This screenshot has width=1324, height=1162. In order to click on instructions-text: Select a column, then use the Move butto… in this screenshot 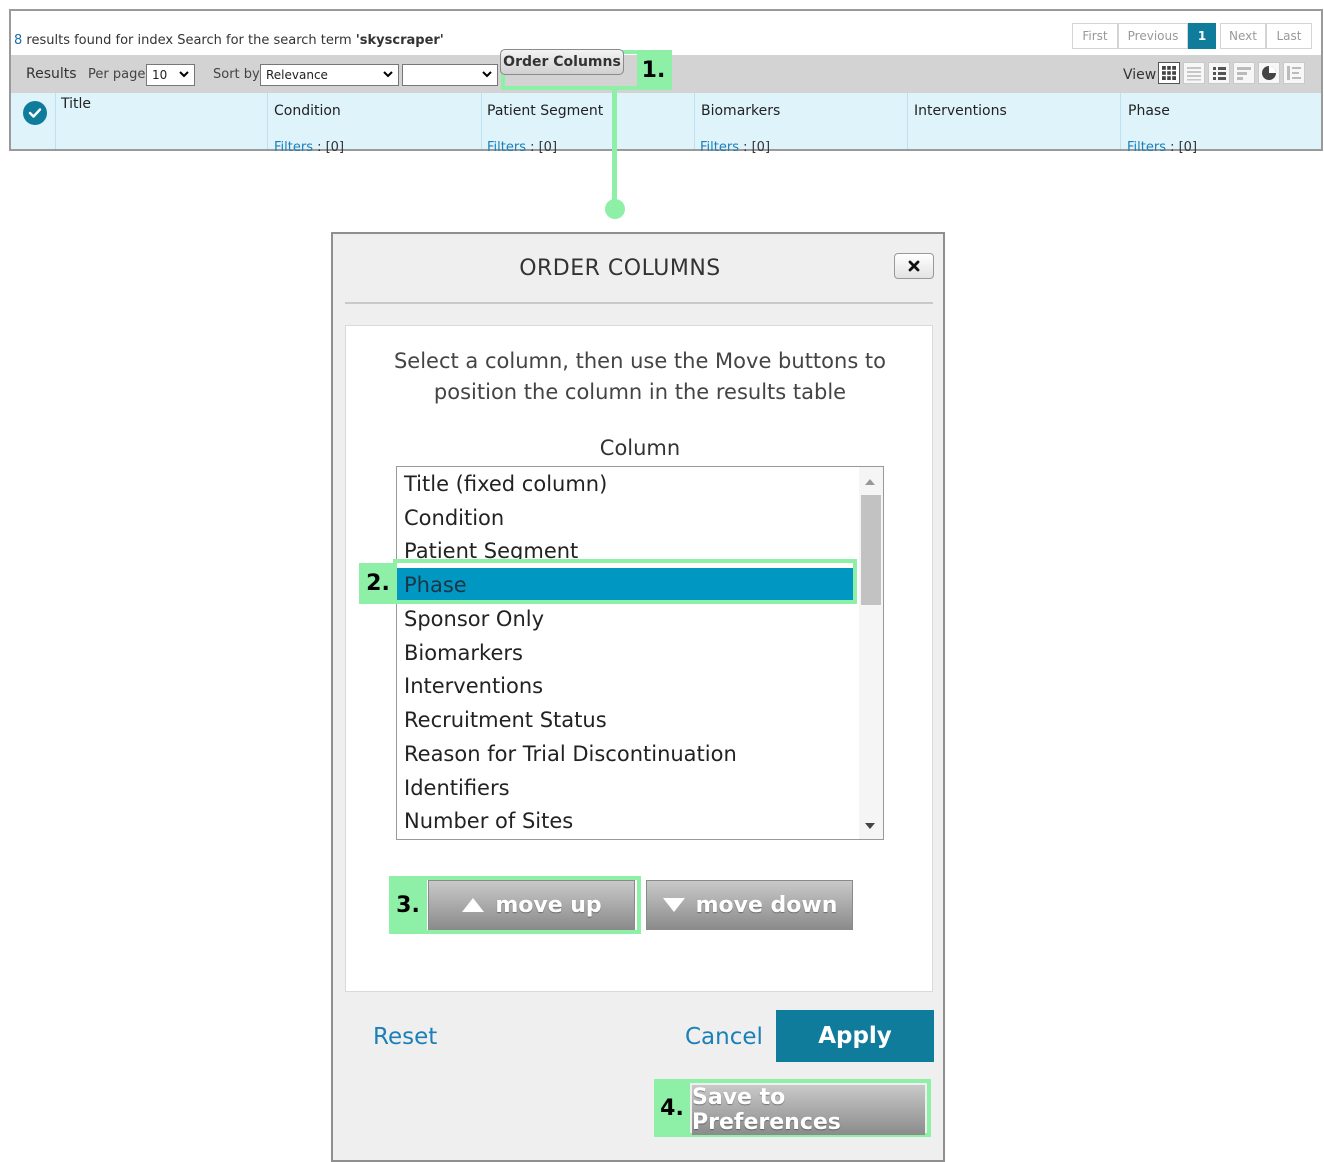, I will do `click(640, 376)`.